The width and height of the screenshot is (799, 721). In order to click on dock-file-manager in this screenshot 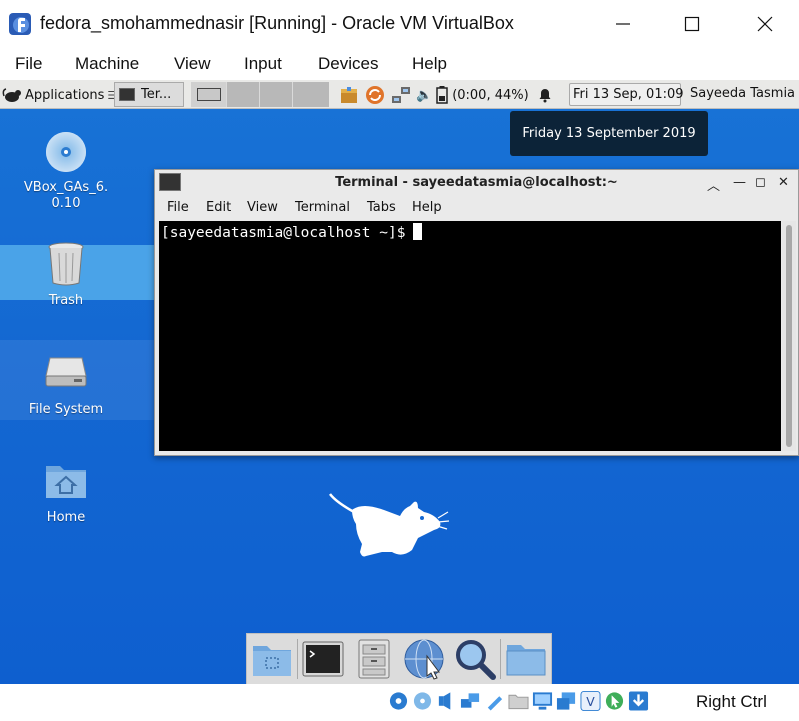, I will do `click(374, 659)`.